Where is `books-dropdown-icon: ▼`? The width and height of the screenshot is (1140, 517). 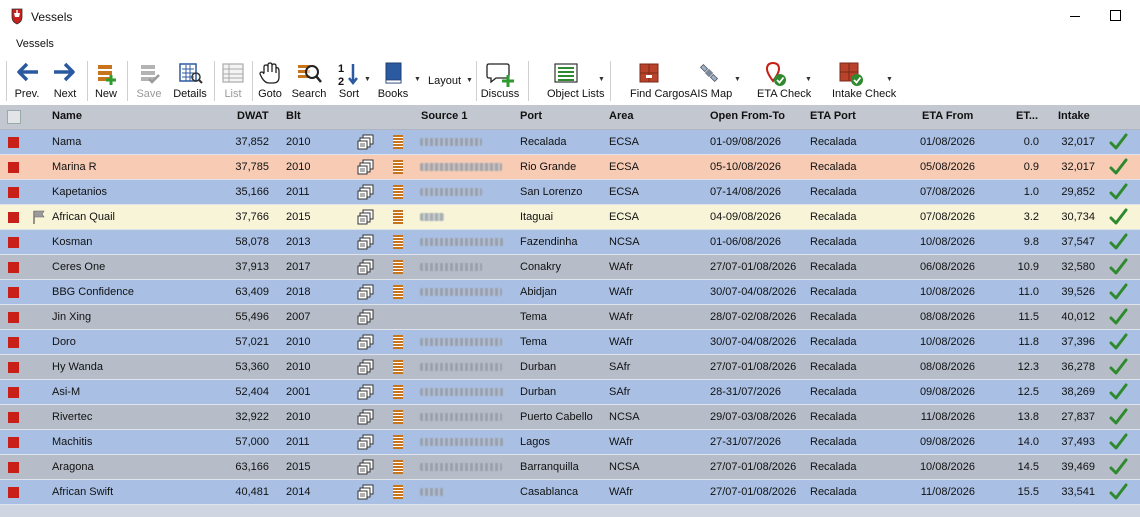 books-dropdown-icon: ▼ is located at coordinates (417, 79).